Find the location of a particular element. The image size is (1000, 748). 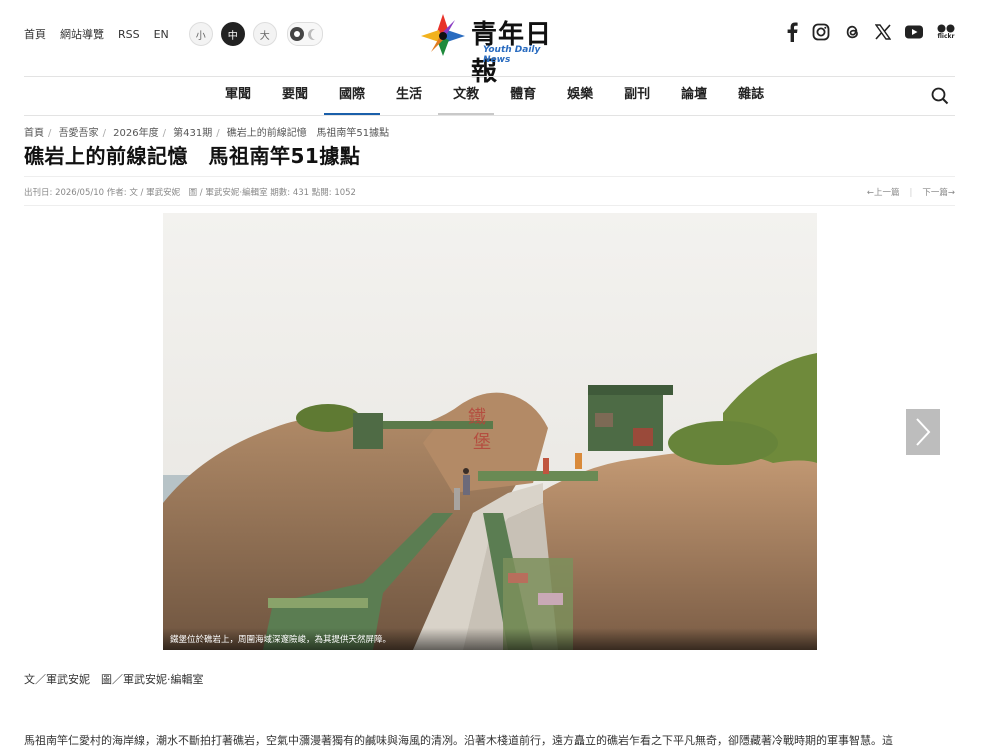

site-logo: 青年日報 Youth Daily News is located at coordinates (494, 49).